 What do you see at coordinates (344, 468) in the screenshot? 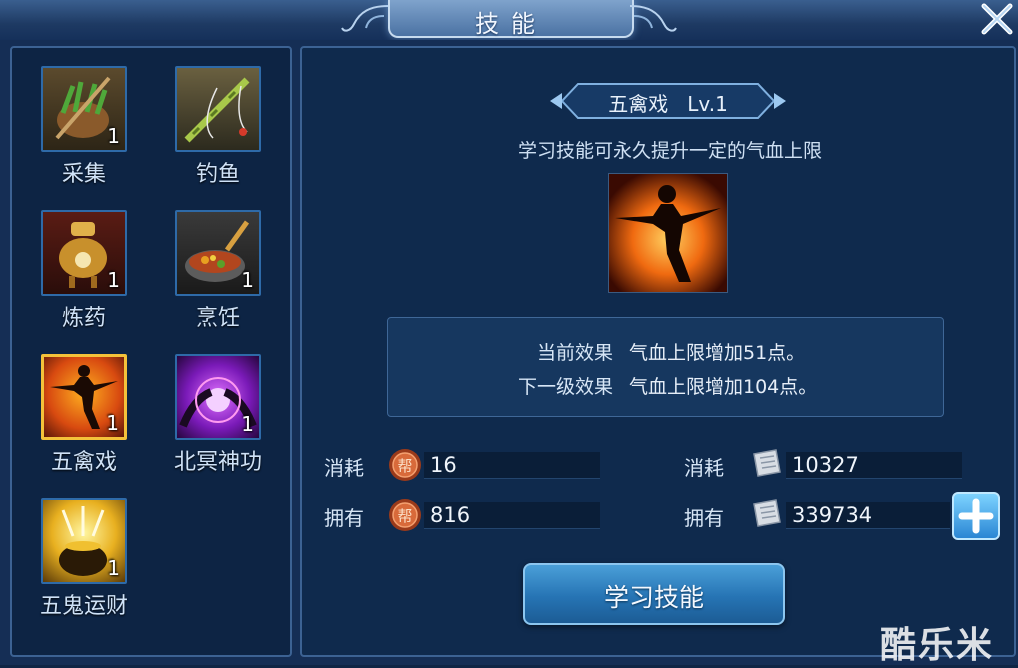
I see `guild-cost-label: 消耗` at bounding box center [344, 468].